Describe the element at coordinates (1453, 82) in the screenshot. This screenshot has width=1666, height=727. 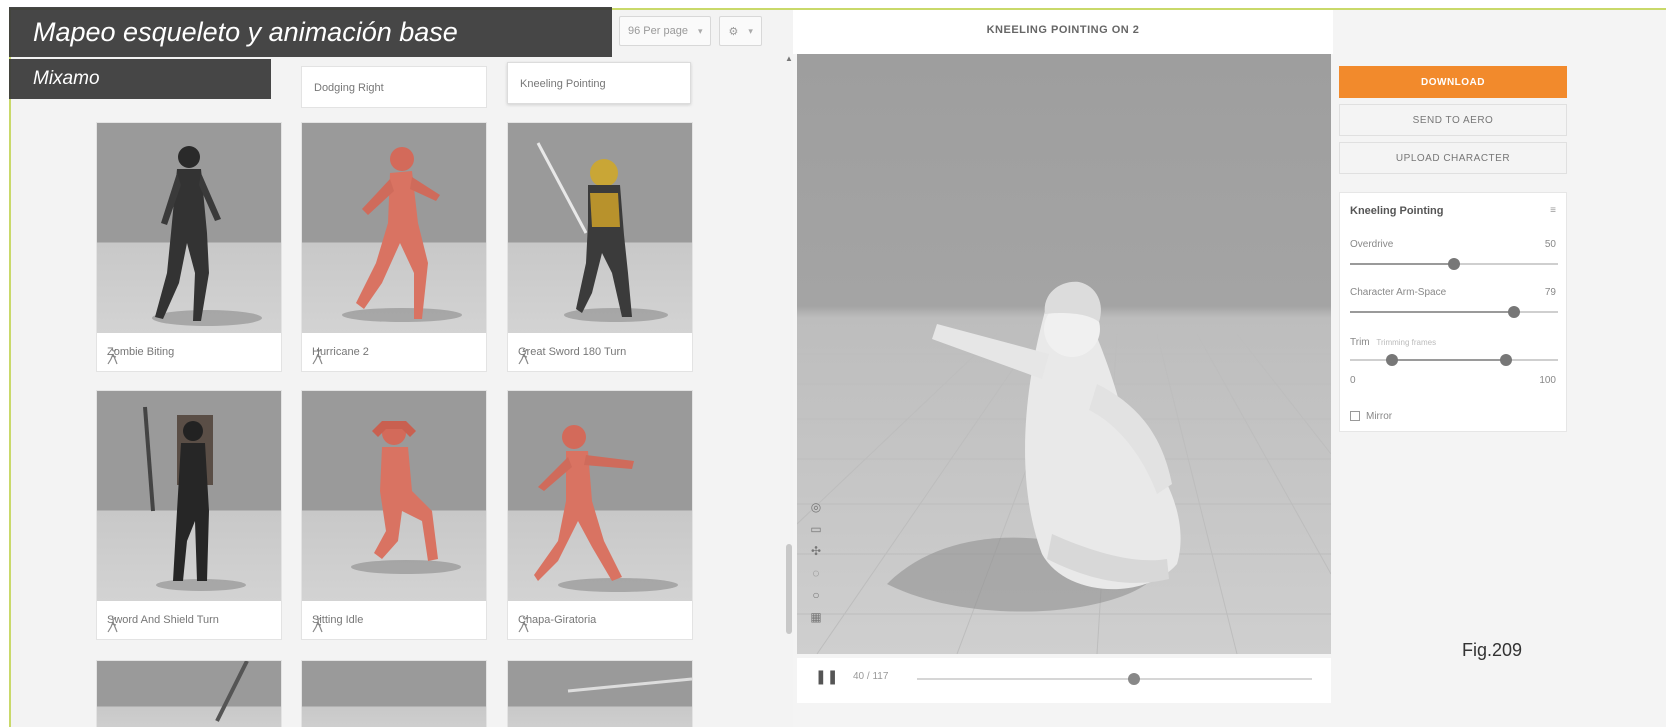
I see `download-button: DOWNLOAD` at that location.